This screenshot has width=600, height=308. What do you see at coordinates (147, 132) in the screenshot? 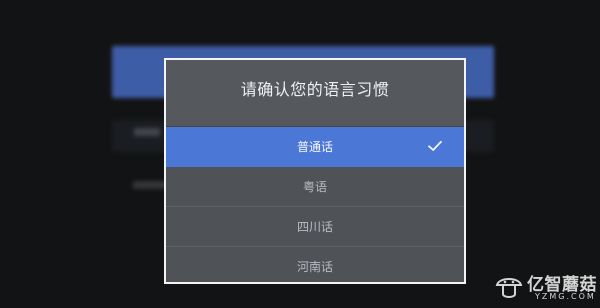
I see `background-row-text-blur` at bounding box center [147, 132].